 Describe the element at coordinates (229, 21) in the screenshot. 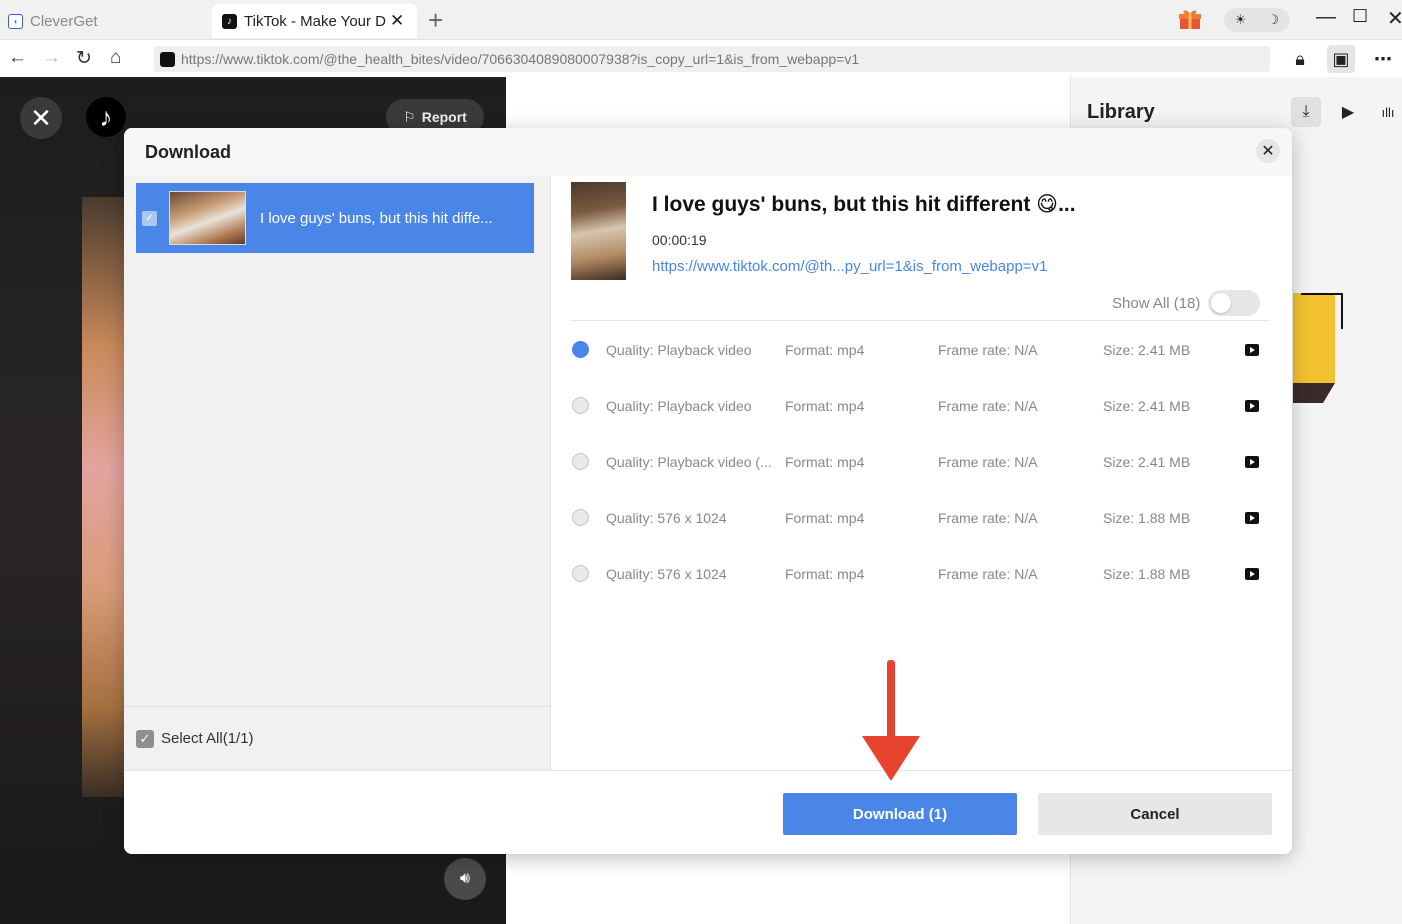

I see `tiktok-favicon-icon: ♪` at that location.